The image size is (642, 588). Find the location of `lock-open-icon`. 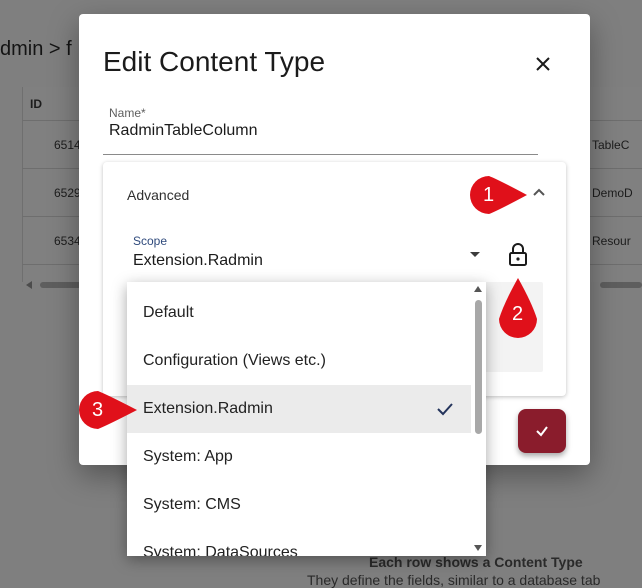

lock-open-icon is located at coordinates (518, 254).